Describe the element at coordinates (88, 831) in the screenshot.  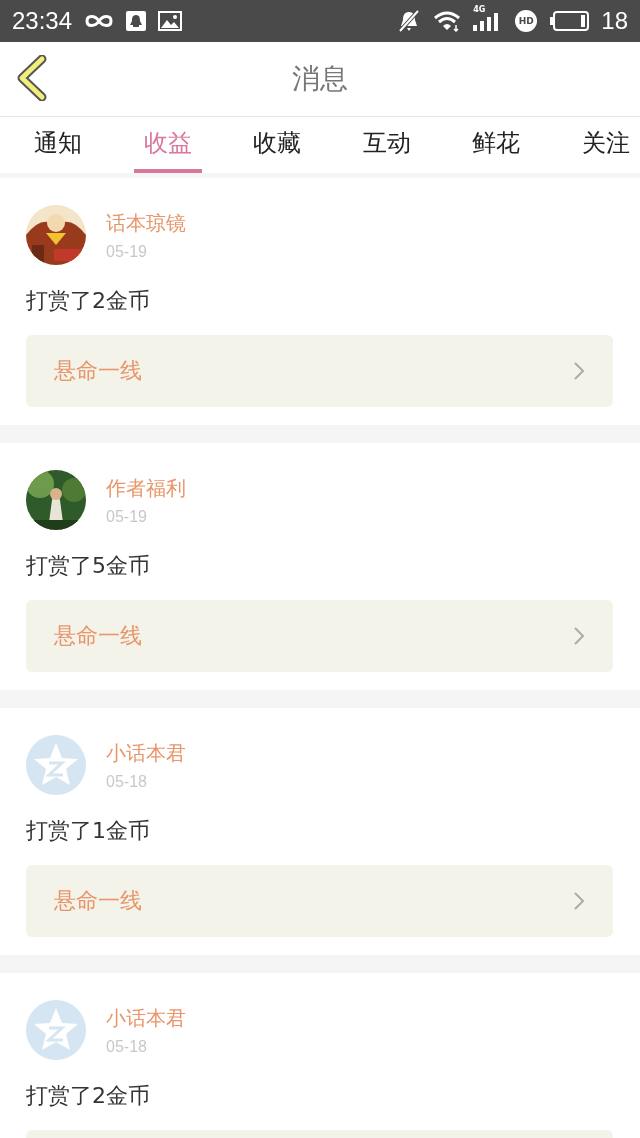
I see `message-text: 打赏了1金币` at that location.